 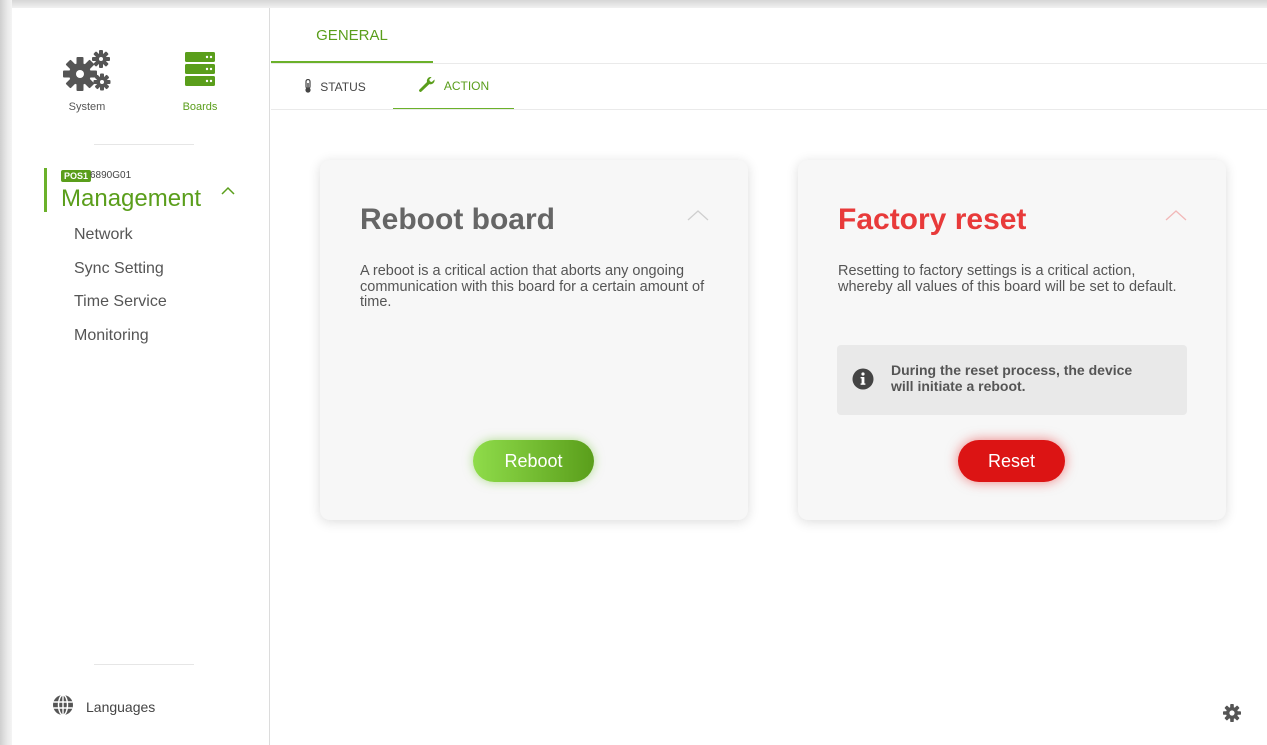 What do you see at coordinates (120, 308) in the screenshot?
I see `menu-item-time-service: Time Service` at bounding box center [120, 308].